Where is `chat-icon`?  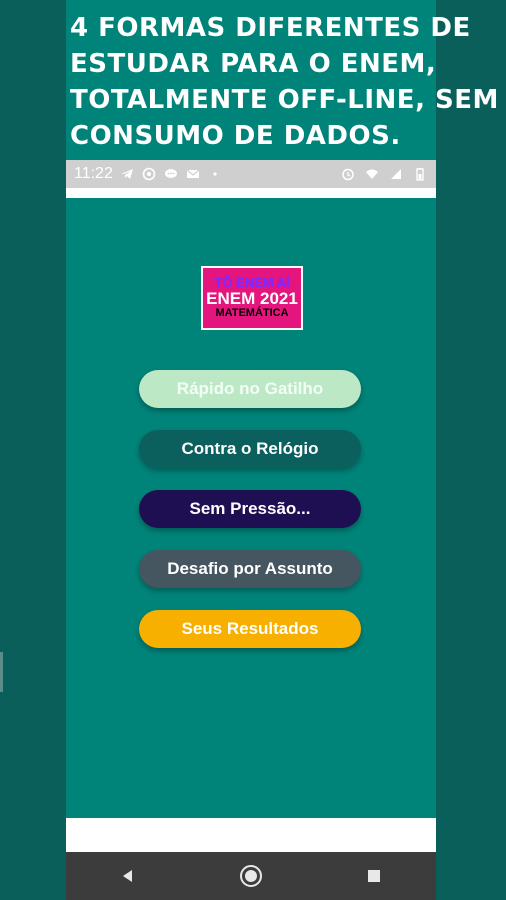
chat-icon is located at coordinates (171, 174).